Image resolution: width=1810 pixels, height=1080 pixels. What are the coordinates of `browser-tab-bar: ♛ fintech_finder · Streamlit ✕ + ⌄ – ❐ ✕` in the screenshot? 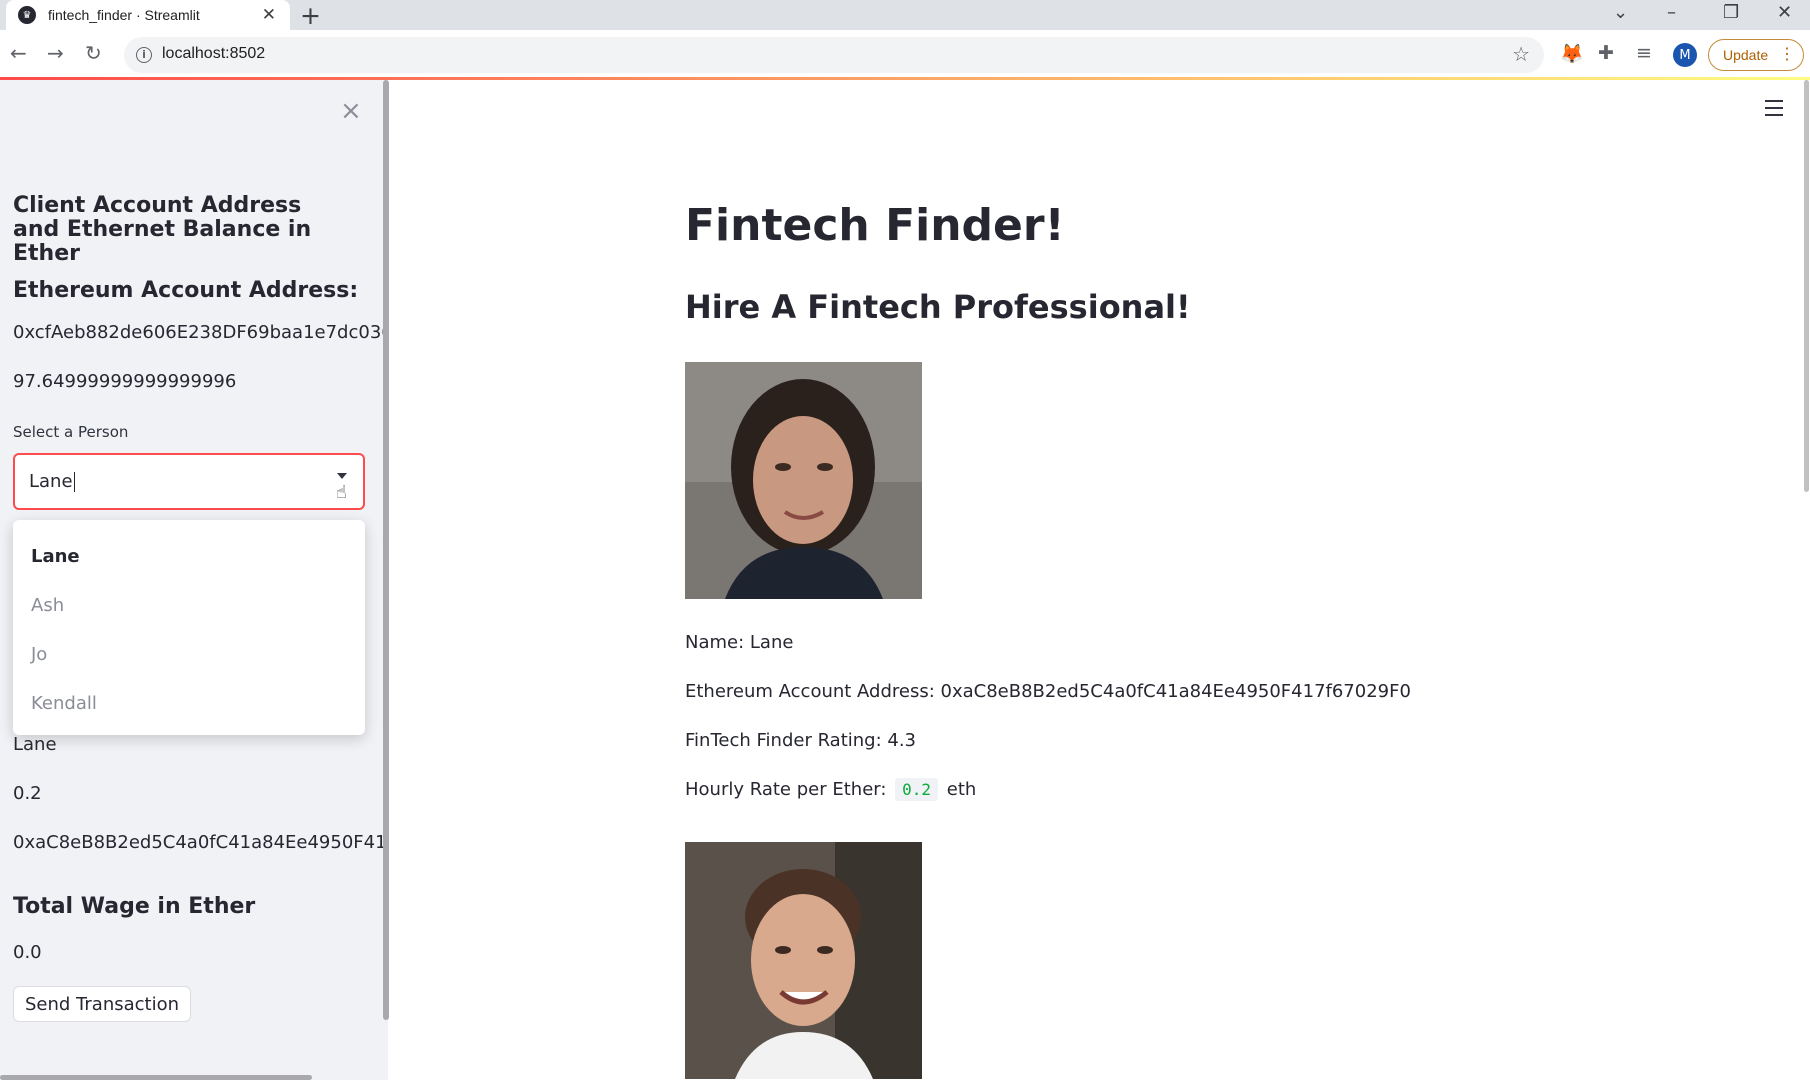 It's located at (905, 15).